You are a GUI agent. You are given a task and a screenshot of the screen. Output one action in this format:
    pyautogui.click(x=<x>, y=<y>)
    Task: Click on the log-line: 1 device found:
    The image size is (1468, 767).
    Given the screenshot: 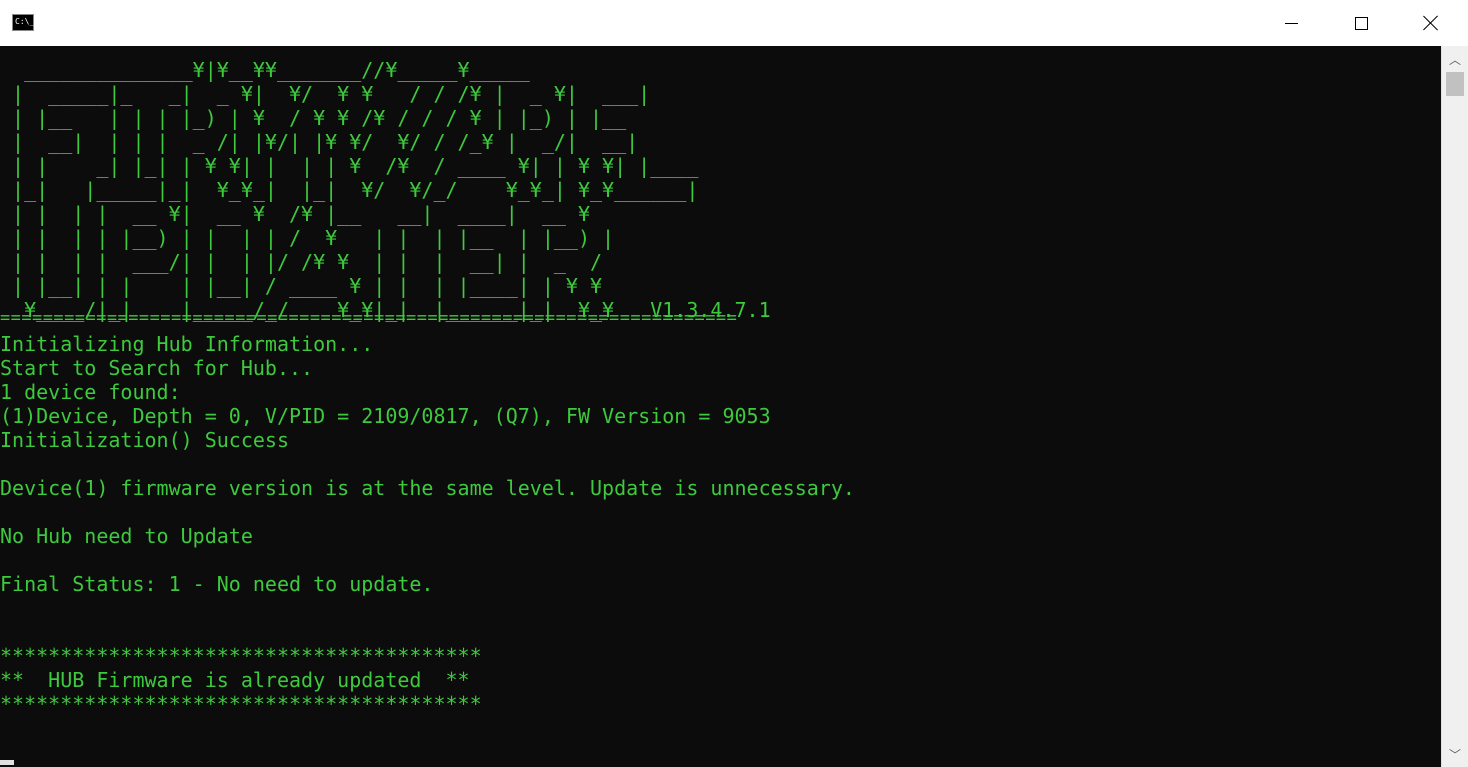 What is the action you would take?
    pyautogui.click(x=90, y=392)
    